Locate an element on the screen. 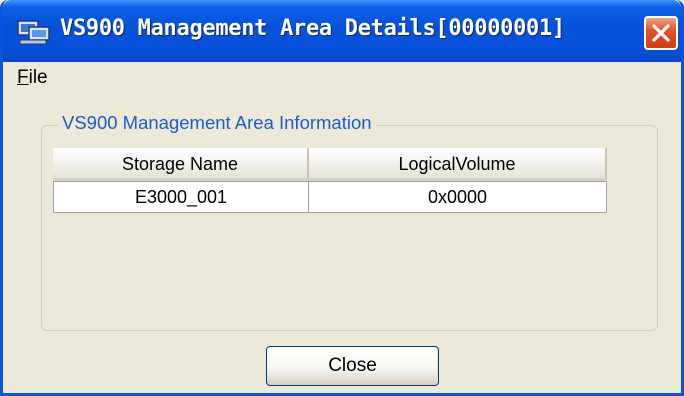 The width and height of the screenshot is (684, 396). group-box-label: VS900 Management Area Information is located at coordinates (217, 123).